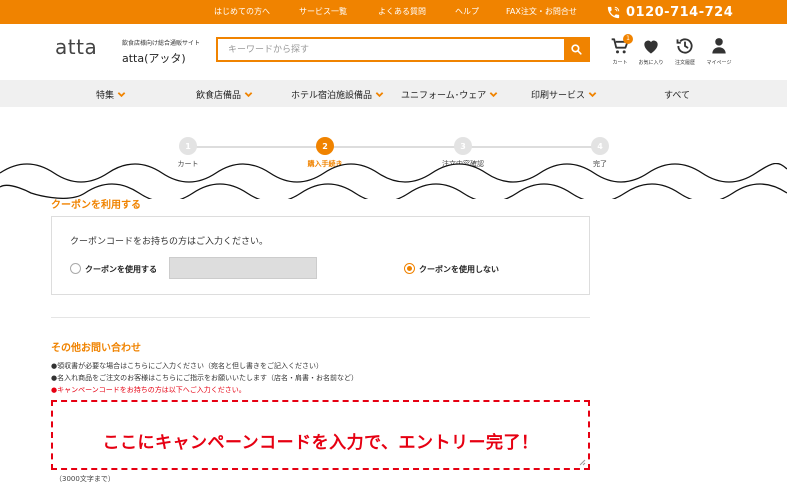  Describe the element at coordinates (323, 11) in the screenshot. I see `topbar-link-services: サービス一覧` at that location.